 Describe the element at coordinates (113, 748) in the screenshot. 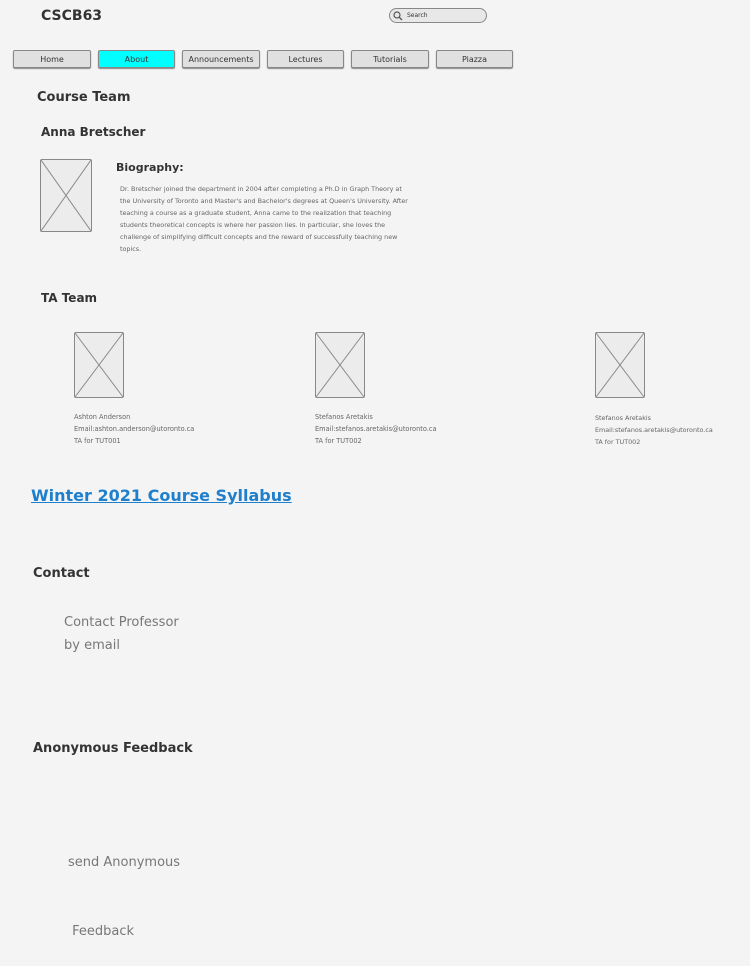

I see `anonymous-feedback-heading: Anonymous Feedback` at that location.